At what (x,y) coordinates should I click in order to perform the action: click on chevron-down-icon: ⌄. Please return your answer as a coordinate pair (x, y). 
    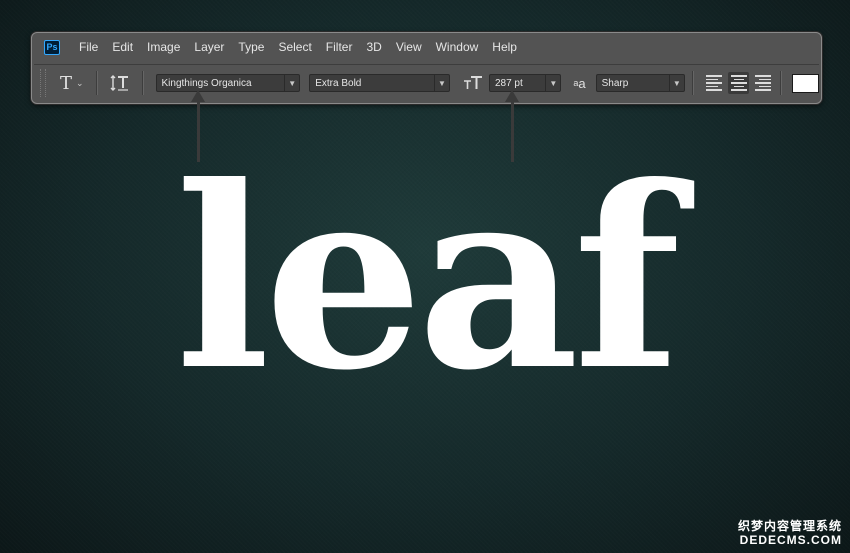
    Looking at the image, I should click on (79, 82).